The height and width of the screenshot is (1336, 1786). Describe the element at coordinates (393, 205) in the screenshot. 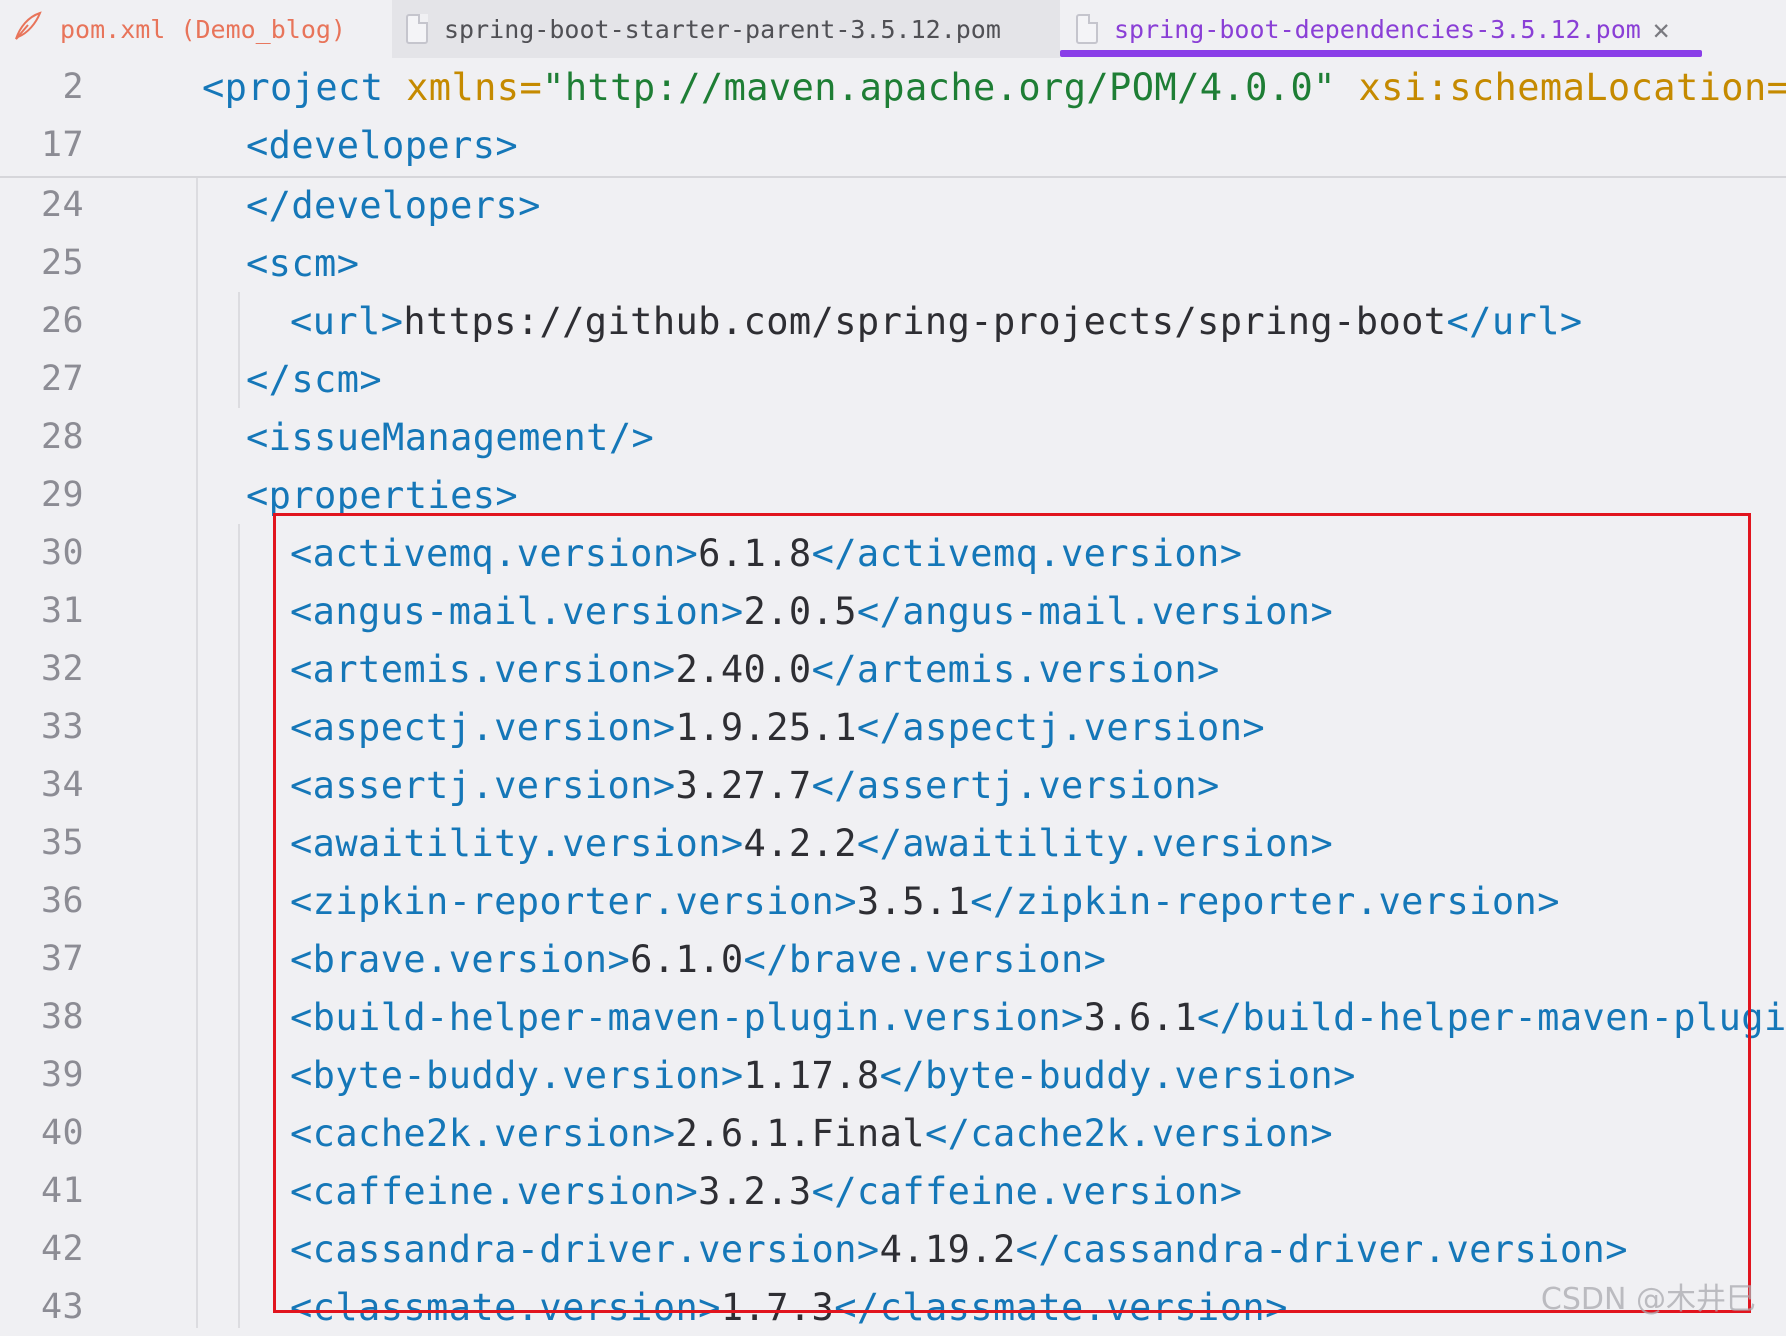

I see `xml-open-tag: </developers>` at that location.